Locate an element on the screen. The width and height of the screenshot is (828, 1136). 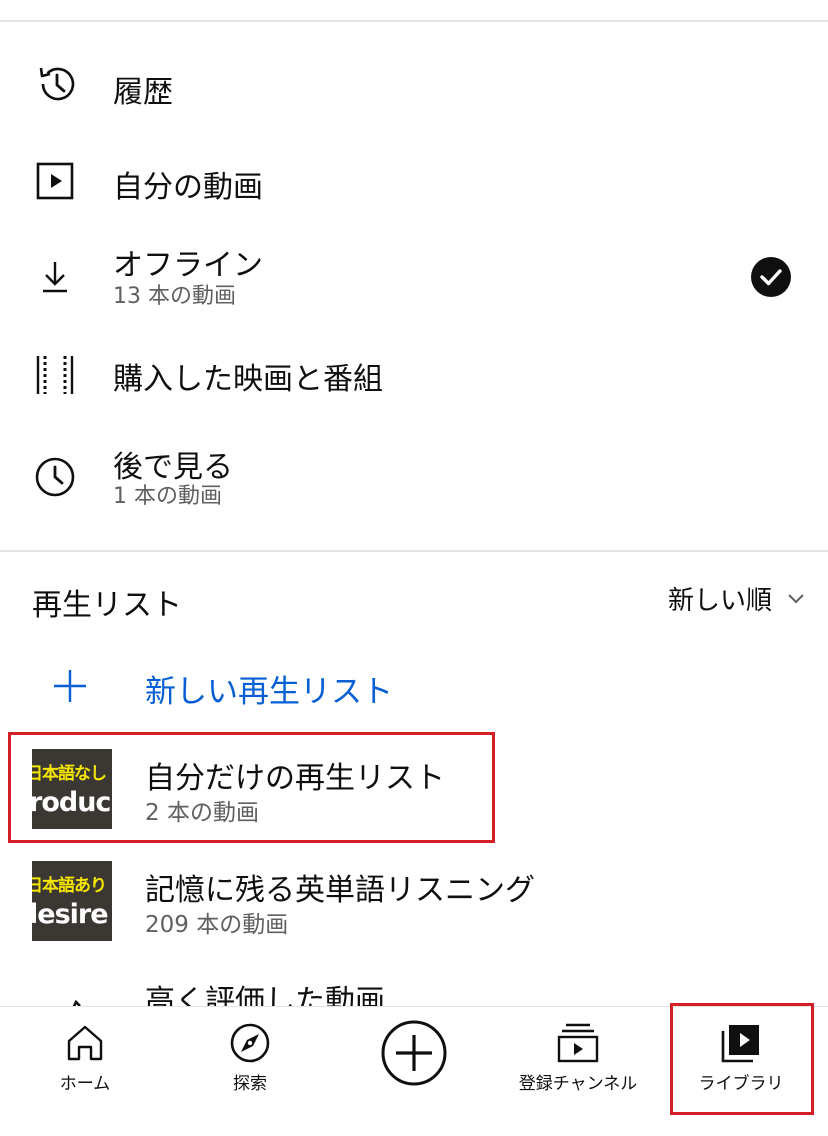
section-divider is located at coordinates (414, 551).